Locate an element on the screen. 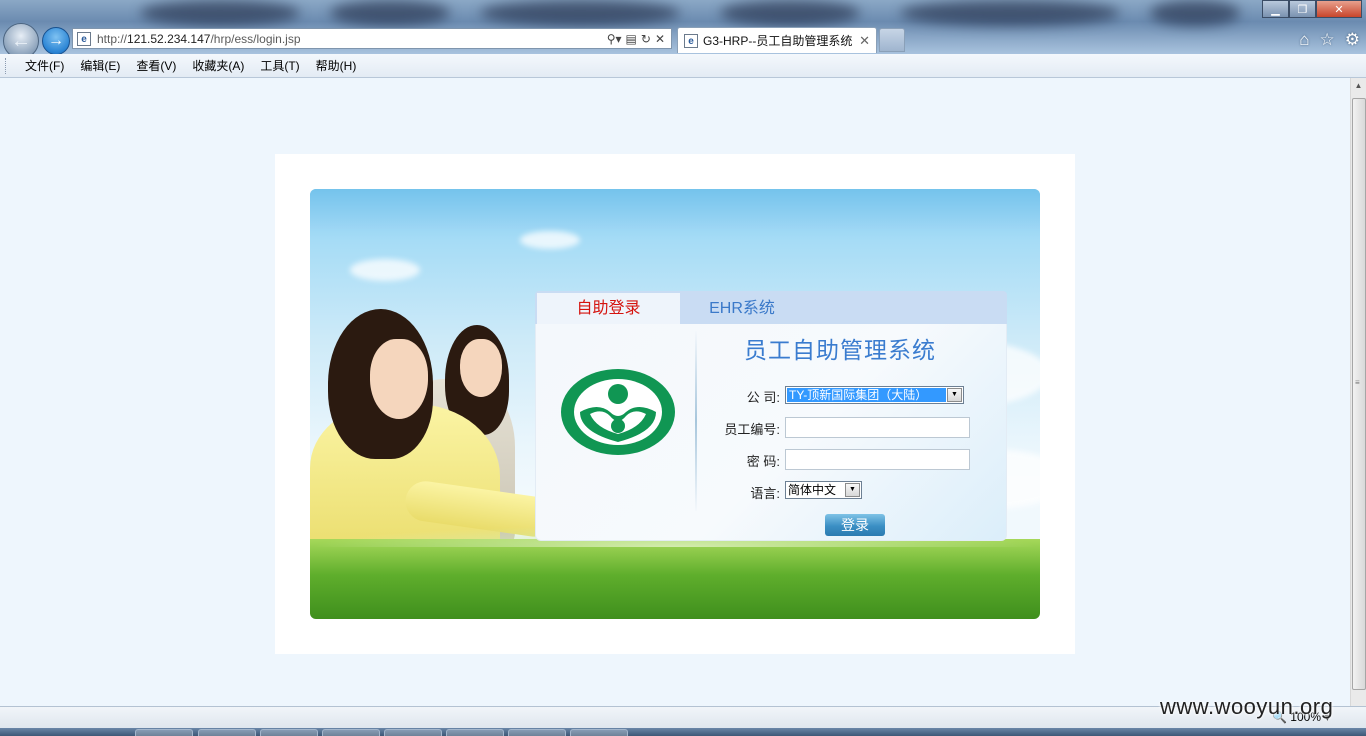 The width and height of the screenshot is (1366, 736). scroll-up-icon: ▲ is located at coordinates (1358, 86).